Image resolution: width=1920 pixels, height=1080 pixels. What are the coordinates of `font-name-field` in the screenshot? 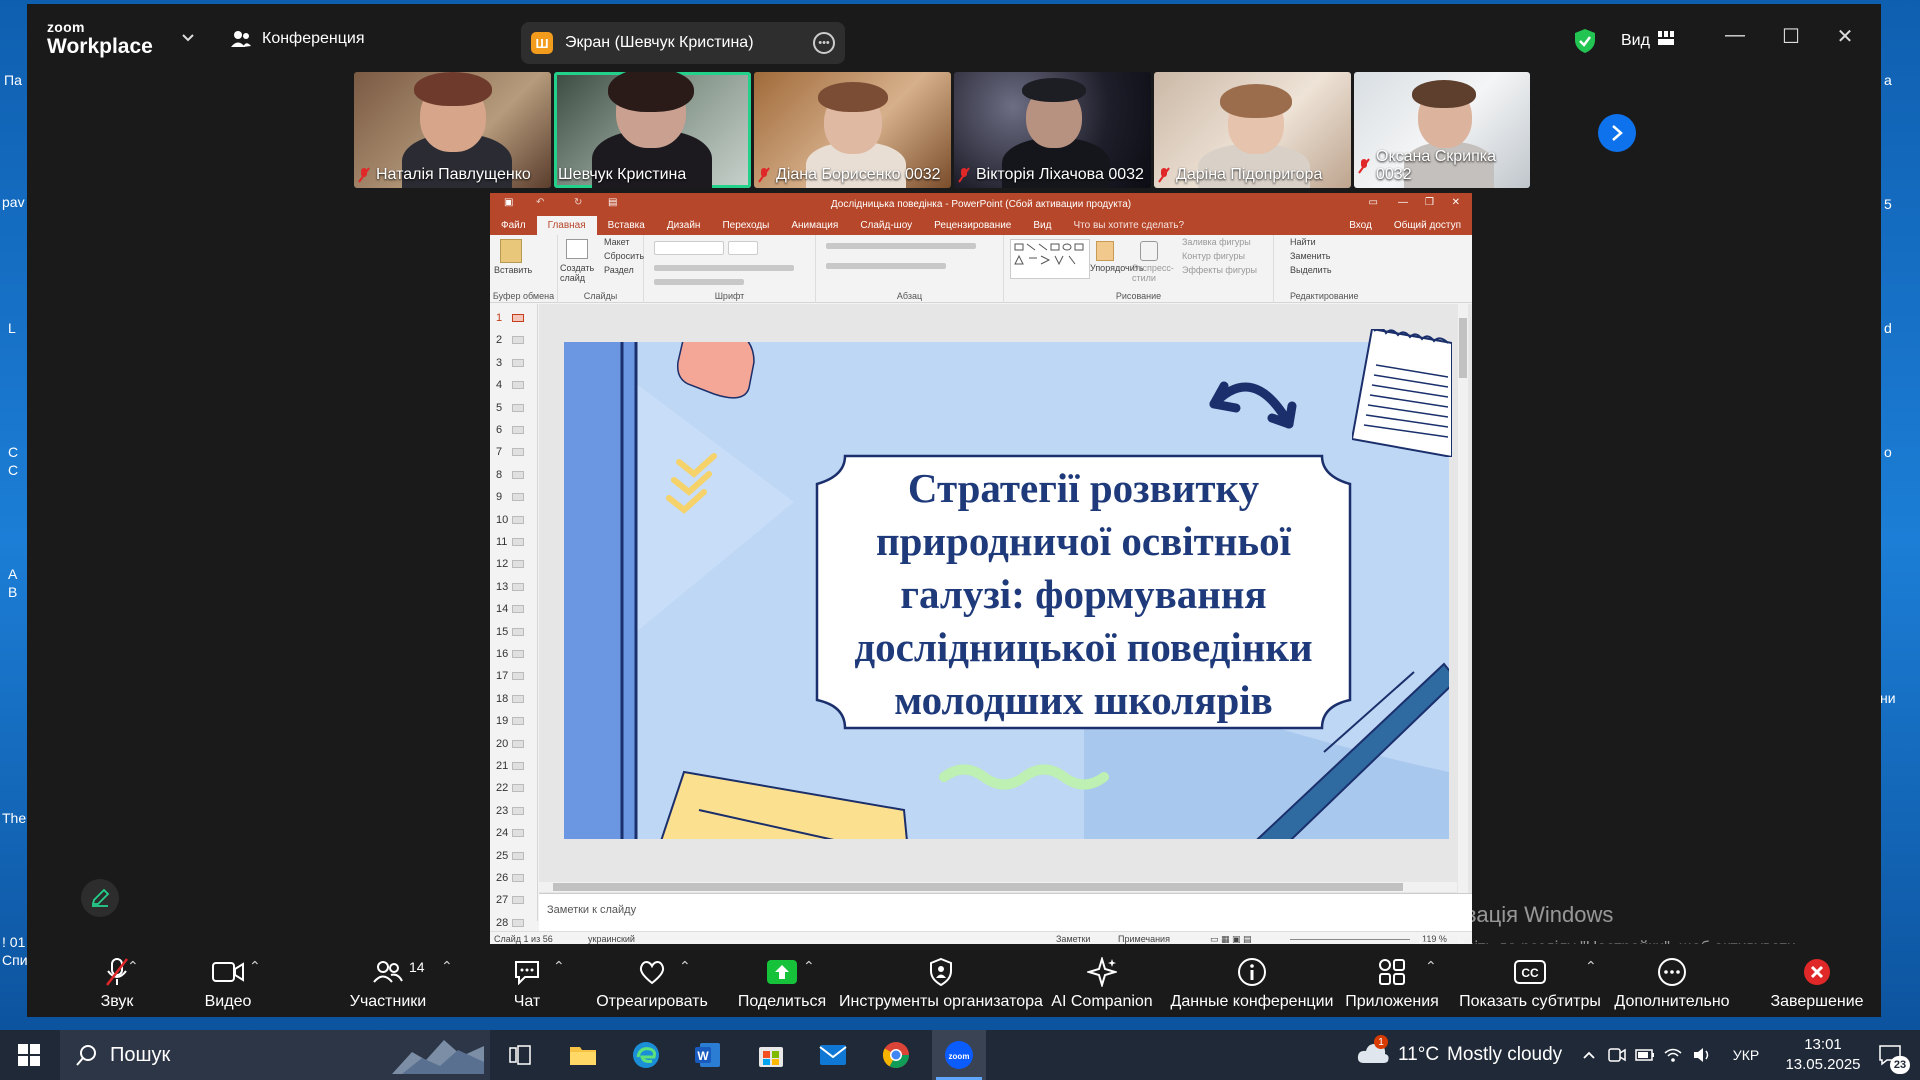 It's located at (689, 248).